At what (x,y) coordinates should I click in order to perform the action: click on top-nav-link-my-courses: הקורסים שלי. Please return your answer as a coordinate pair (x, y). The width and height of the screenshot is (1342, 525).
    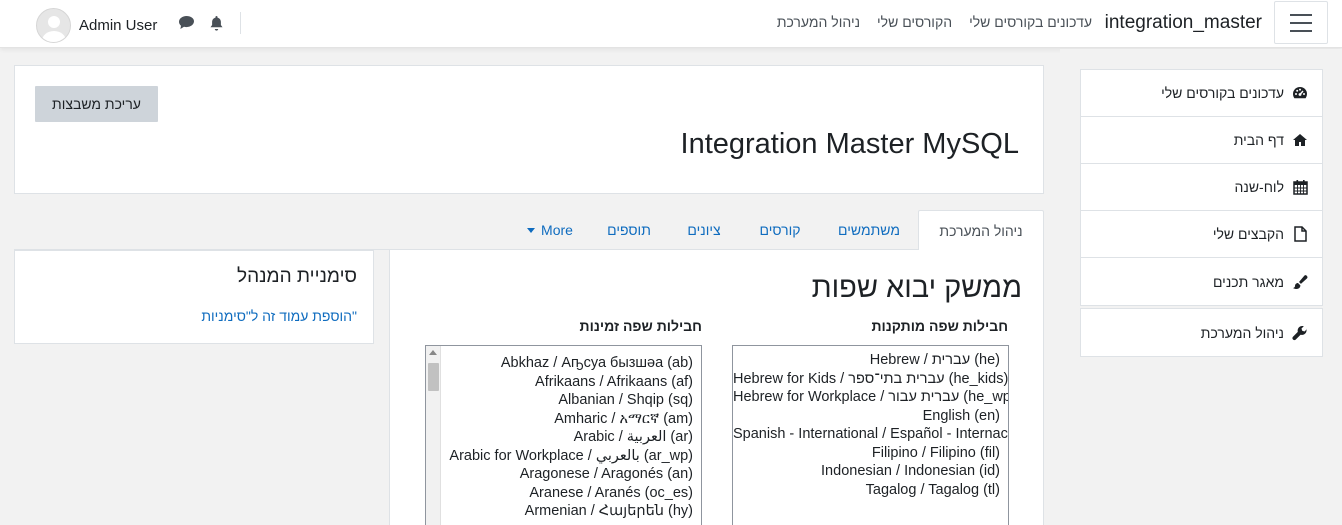
    Looking at the image, I should click on (914, 22).